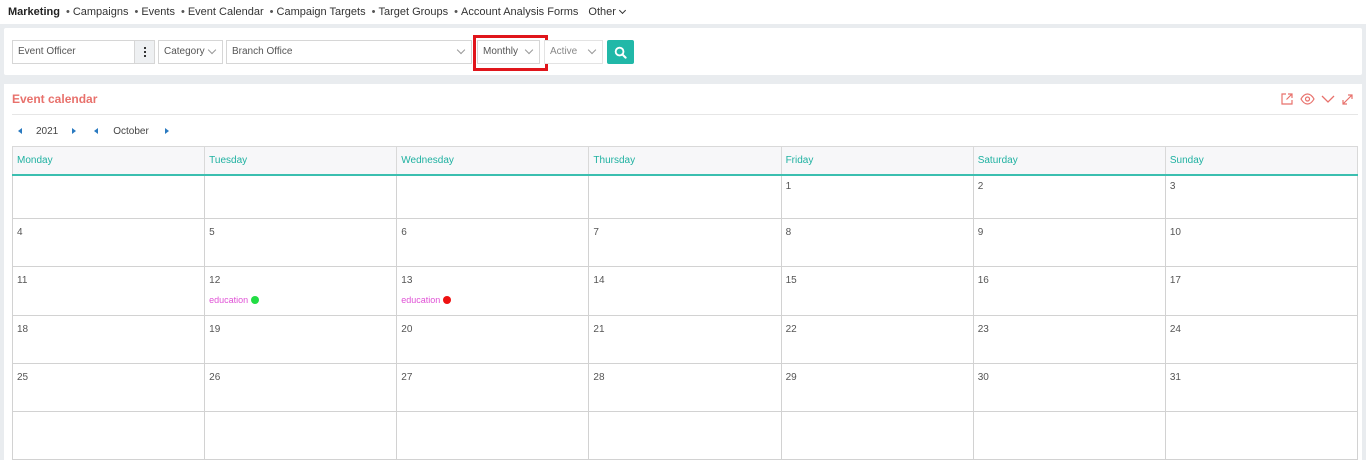 This screenshot has width=1366, height=460. What do you see at coordinates (1069, 291) in the screenshot?
I see `day-cell: 16` at bounding box center [1069, 291].